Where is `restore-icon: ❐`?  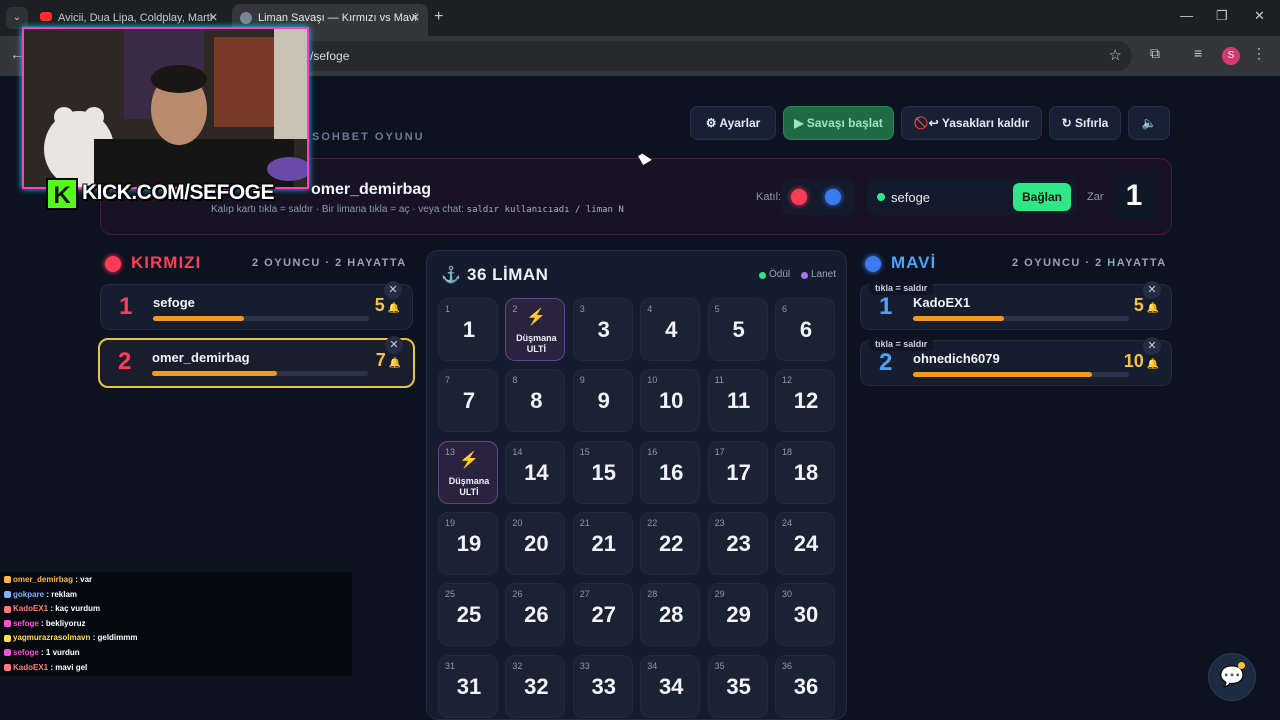 restore-icon: ❐ is located at coordinates (1222, 16).